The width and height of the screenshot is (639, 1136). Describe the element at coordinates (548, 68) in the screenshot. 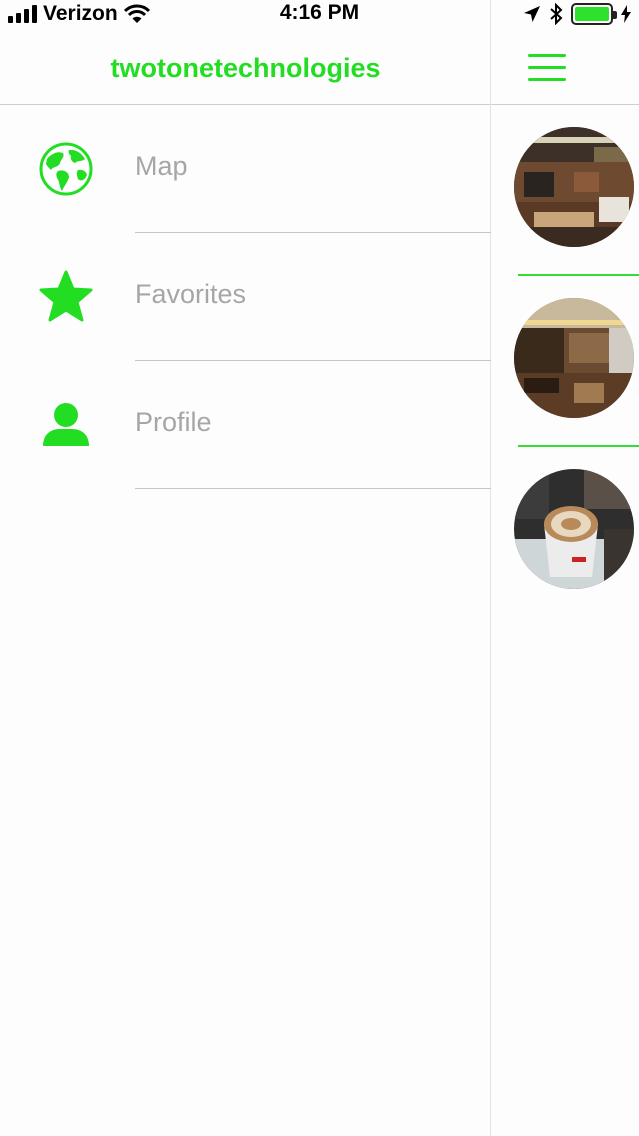

I see `hamburger-menu-button` at that location.